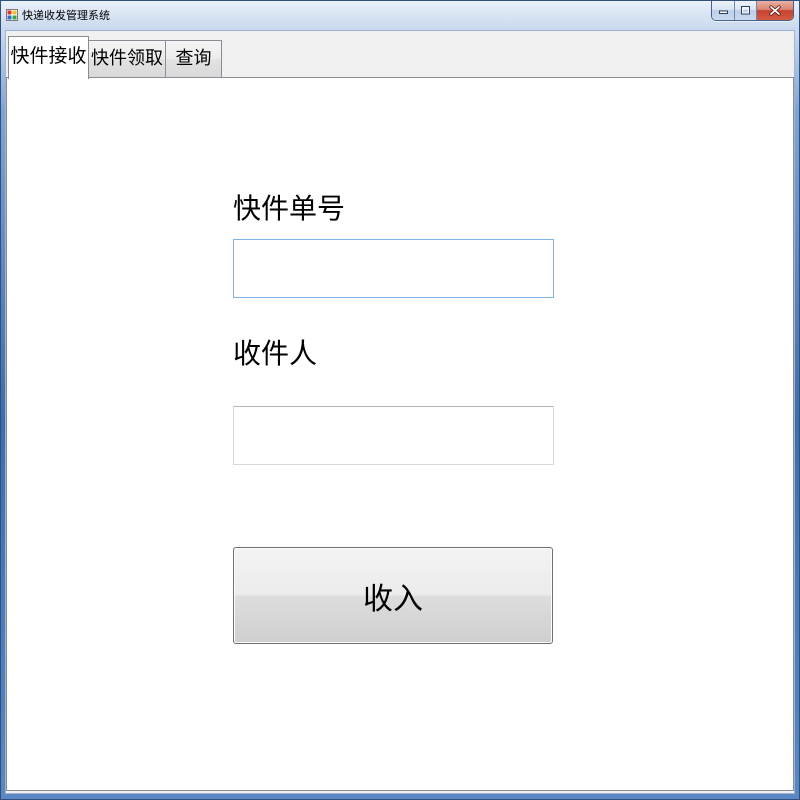 The width and height of the screenshot is (800, 800). I want to click on caption-buttons, so click(752, 11).